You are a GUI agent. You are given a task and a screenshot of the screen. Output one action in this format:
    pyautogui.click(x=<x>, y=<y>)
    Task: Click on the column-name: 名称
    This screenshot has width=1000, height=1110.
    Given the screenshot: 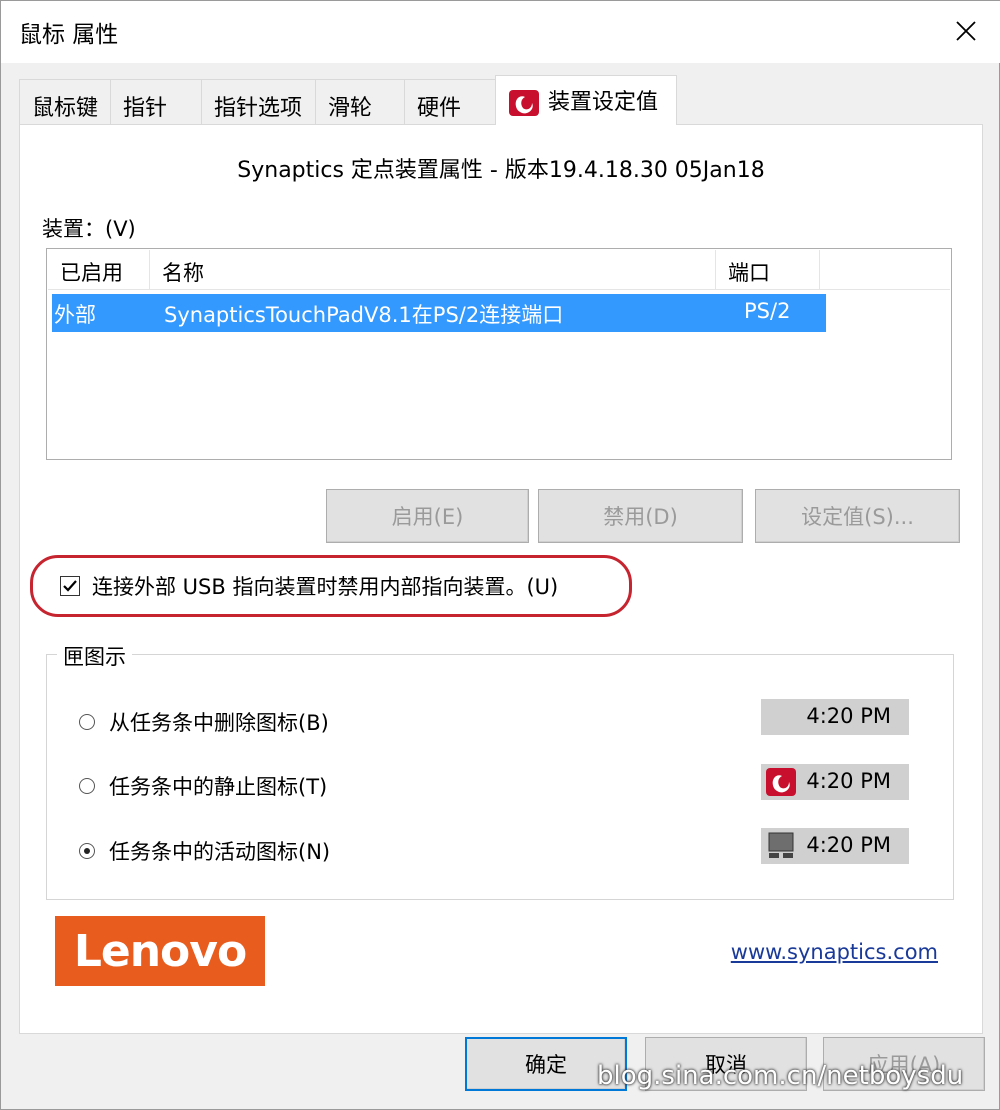 What is the action you would take?
    pyautogui.click(x=433, y=270)
    